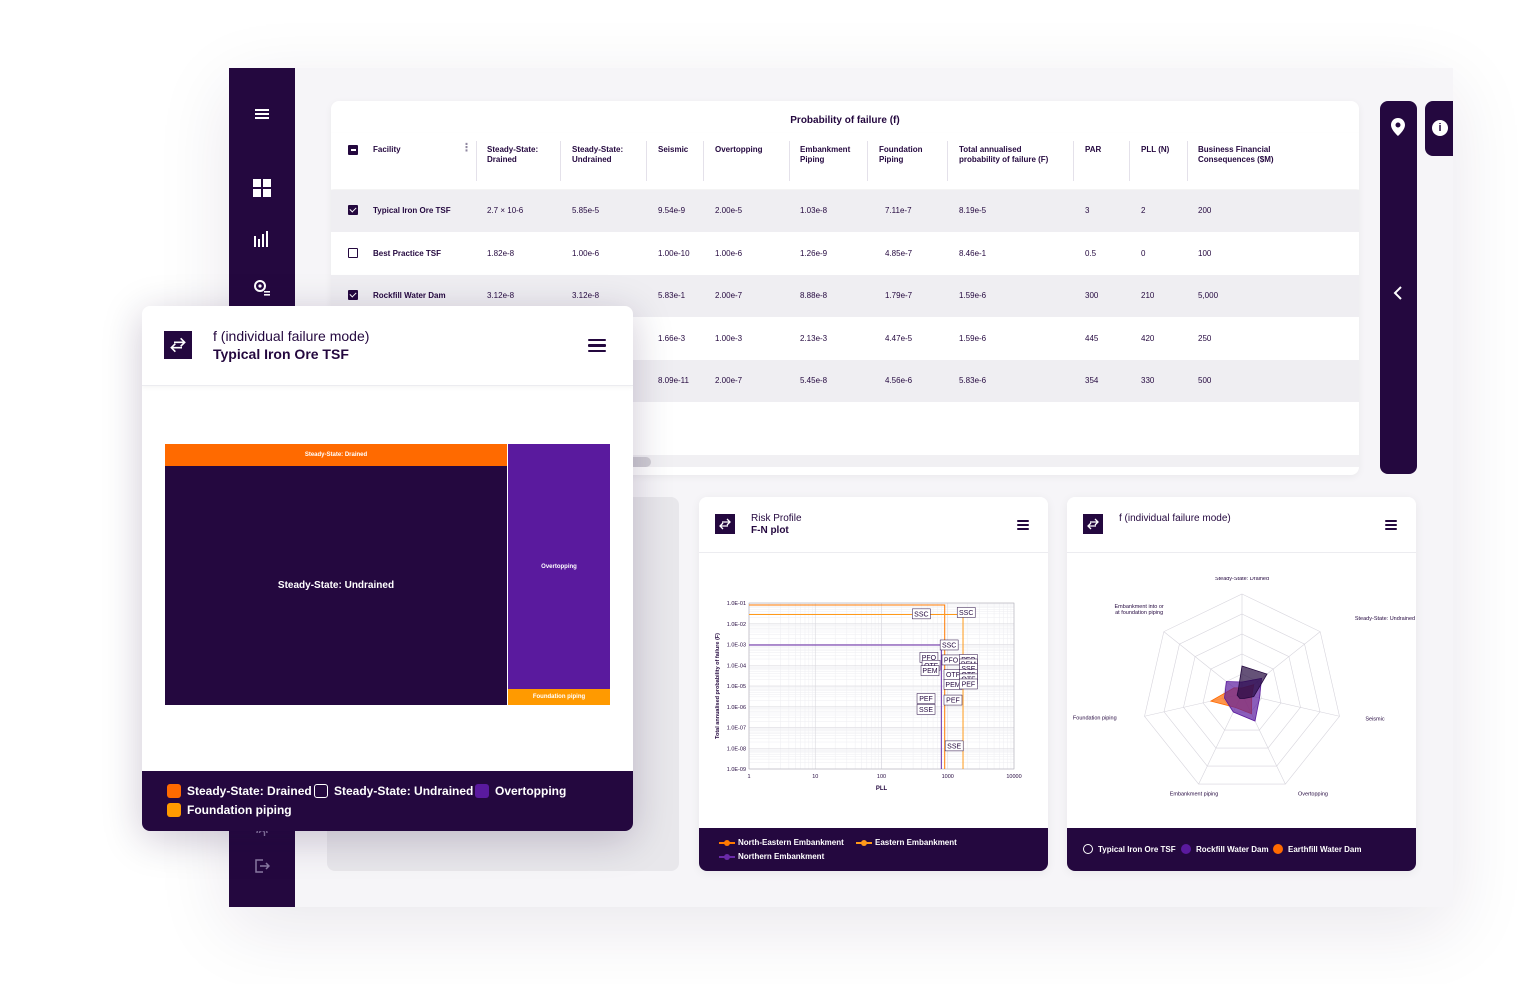 The height and width of the screenshot is (984, 1536). What do you see at coordinates (1091, 253) in the screenshot?
I see `cell-par: 0.5` at bounding box center [1091, 253].